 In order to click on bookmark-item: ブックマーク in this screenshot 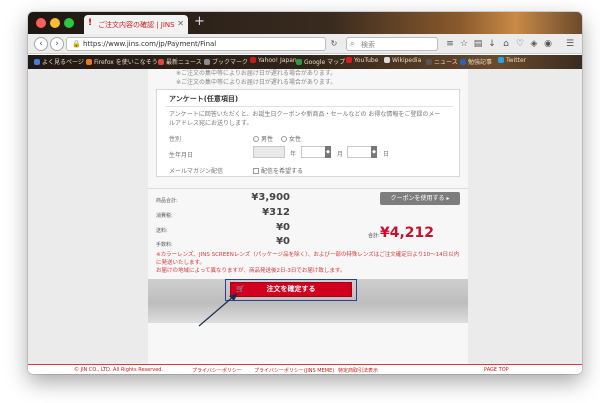, I will do `click(226, 61)`.